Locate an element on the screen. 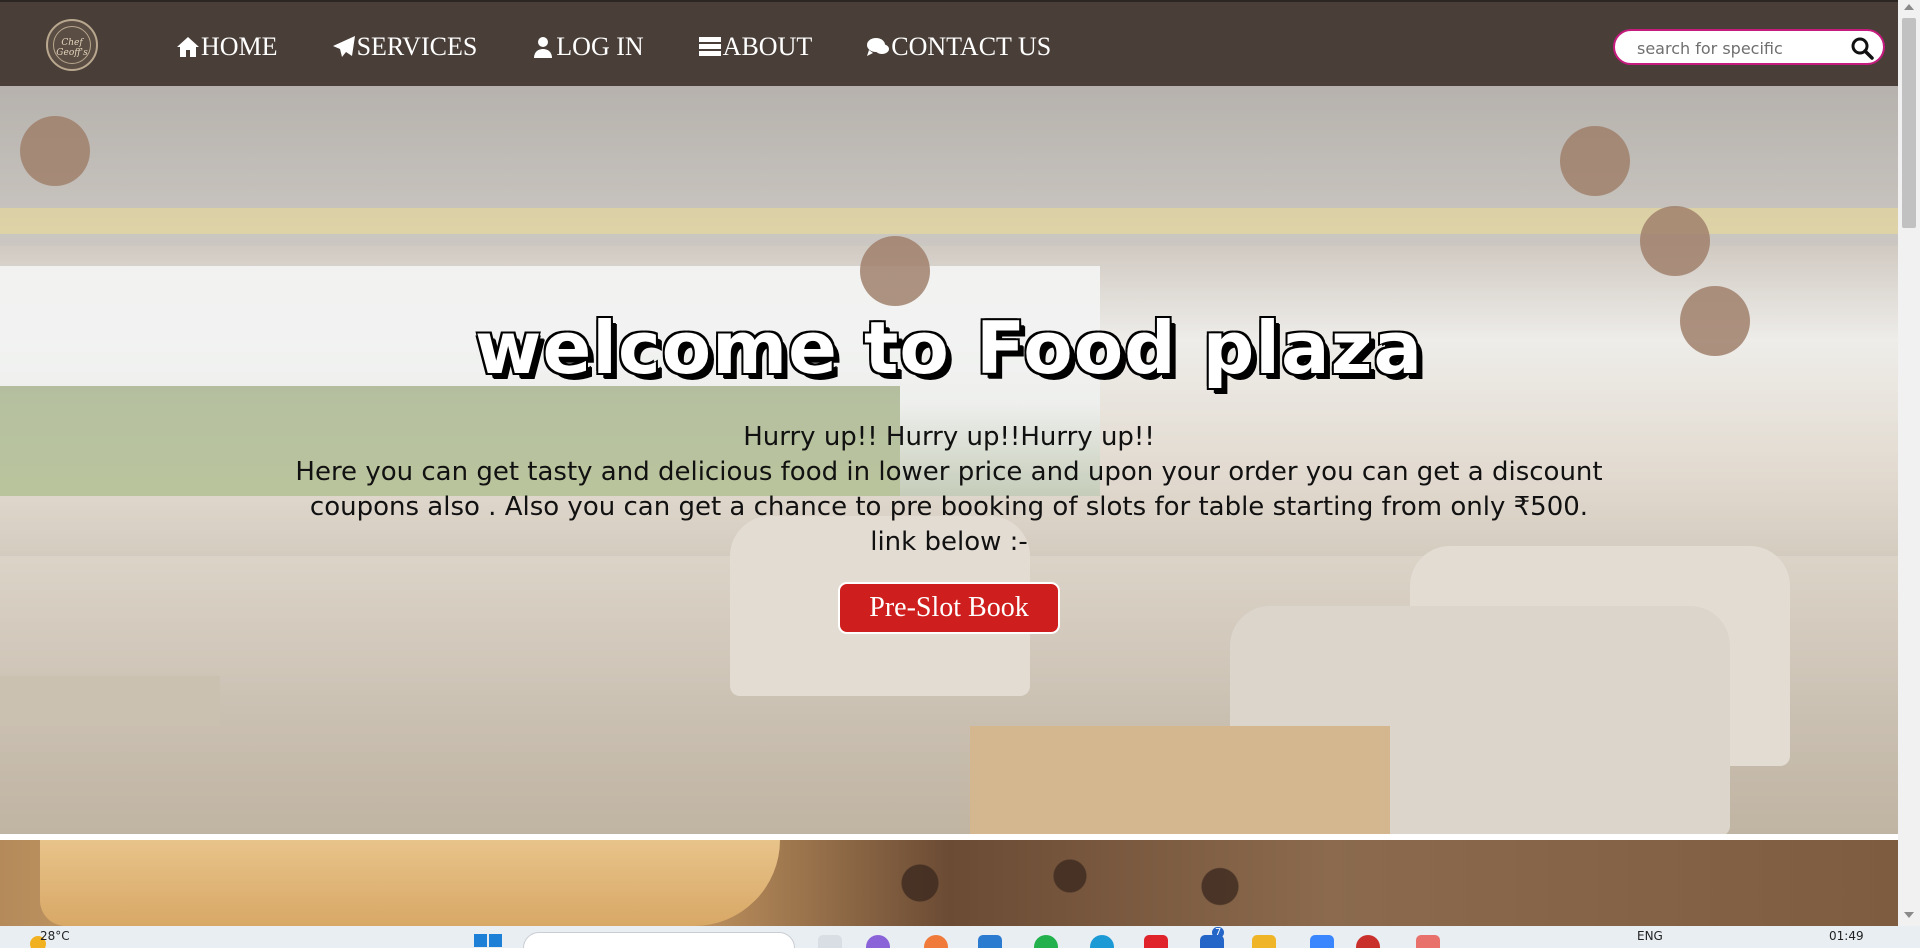 Image resolution: width=1920 pixels, height=948 pixels. search-box is located at coordinates (1749, 47).